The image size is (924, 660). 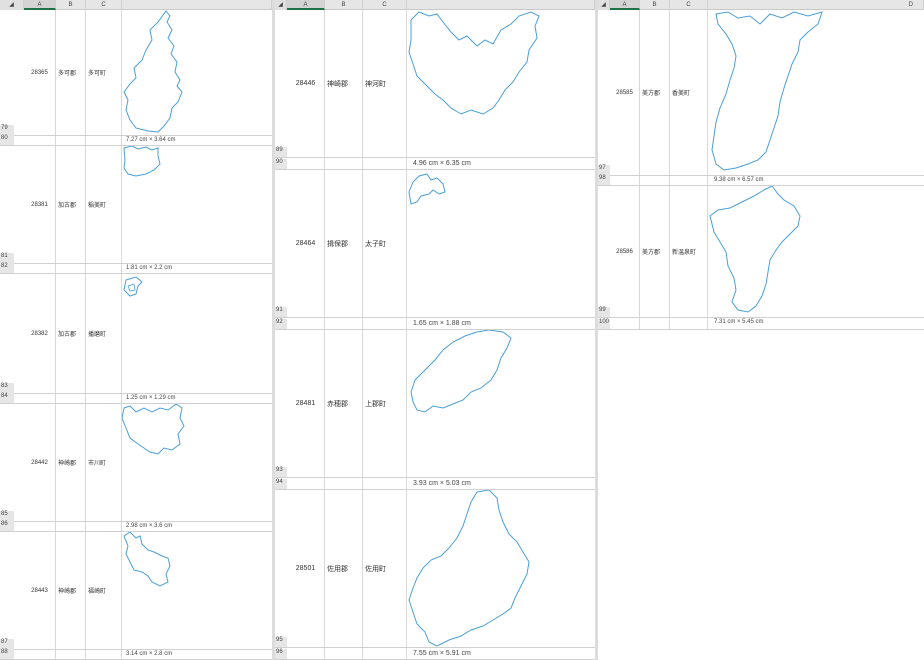 What do you see at coordinates (7, 388) in the screenshot?
I see `row-number: 83` at bounding box center [7, 388].